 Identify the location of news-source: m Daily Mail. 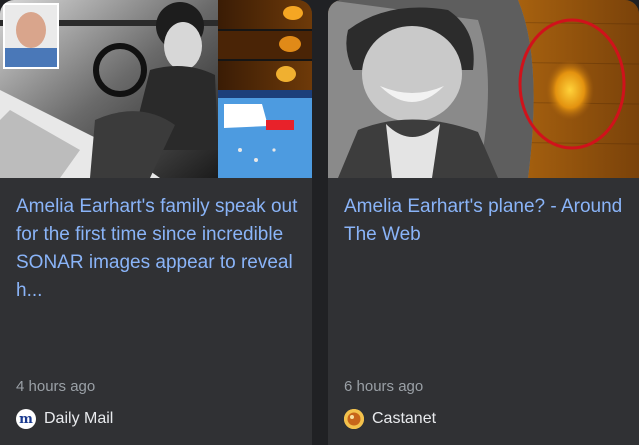
(64, 419).